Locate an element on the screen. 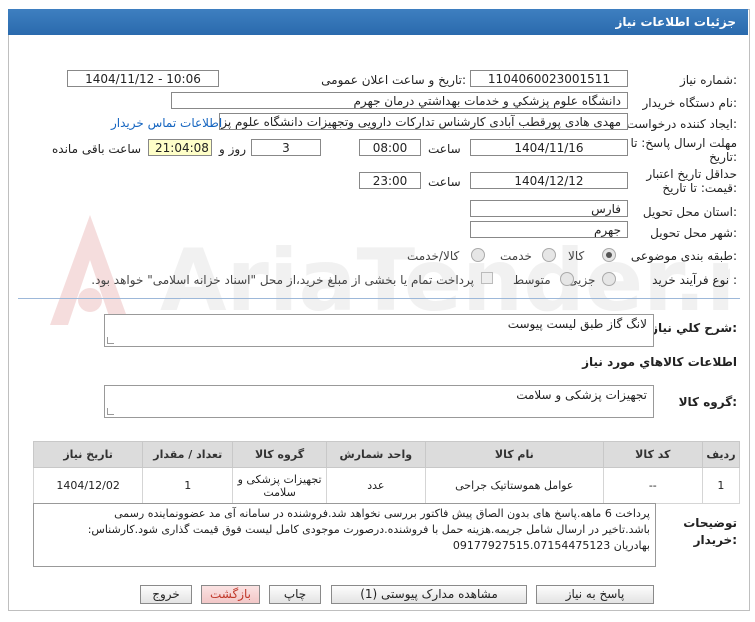  buyer-notes-line-3: بهادریان 09177927515.07154475123 is located at coordinates (551, 545).